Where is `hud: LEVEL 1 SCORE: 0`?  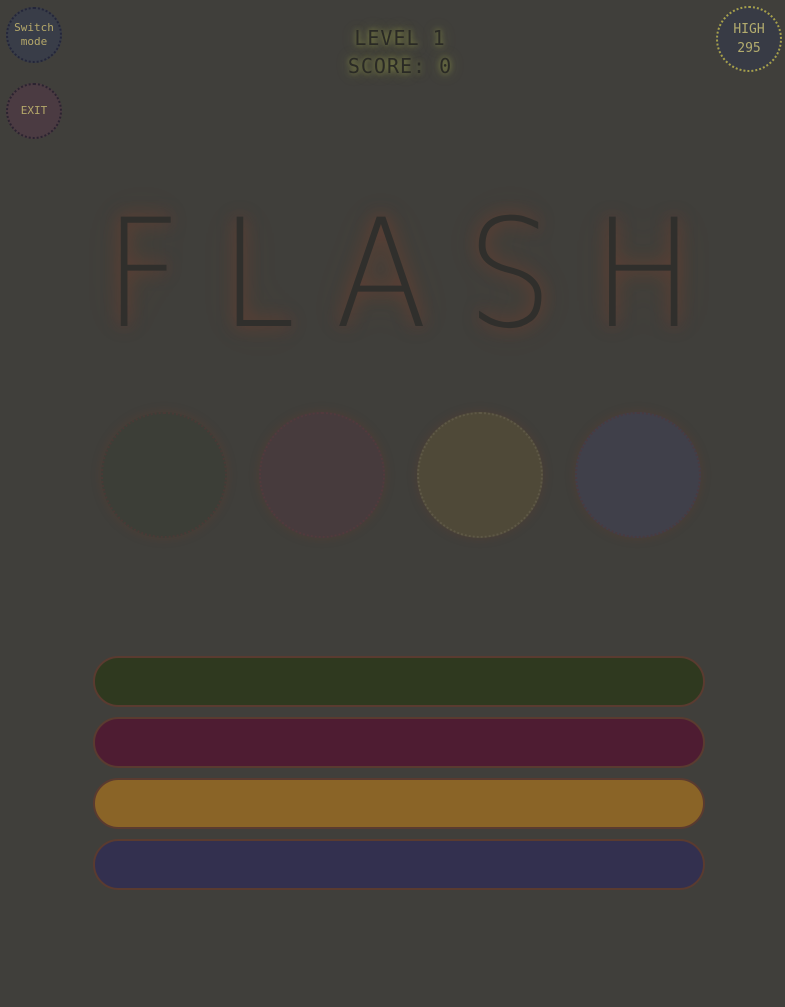
hud: LEVEL 1 SCORE: 0 is located at coordinates (400, 52).